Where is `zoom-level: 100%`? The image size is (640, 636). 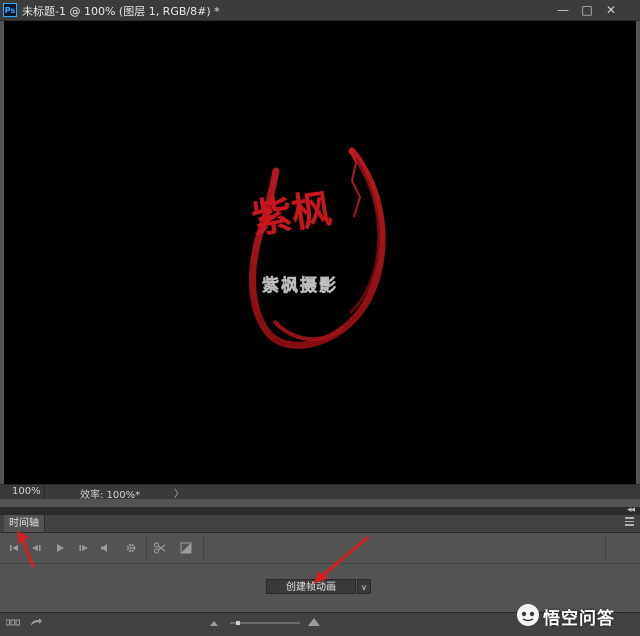 zoom-level: 100% is located at coordinates (26, 491).